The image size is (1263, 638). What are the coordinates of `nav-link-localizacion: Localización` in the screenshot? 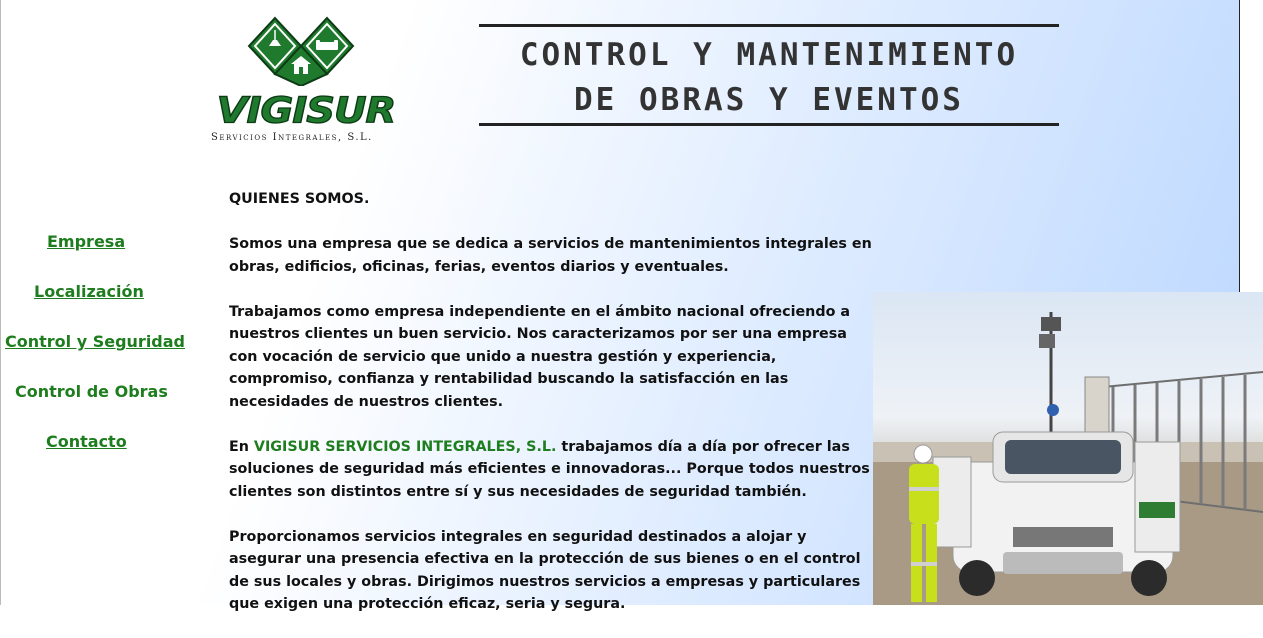 It's located at (89, 291).